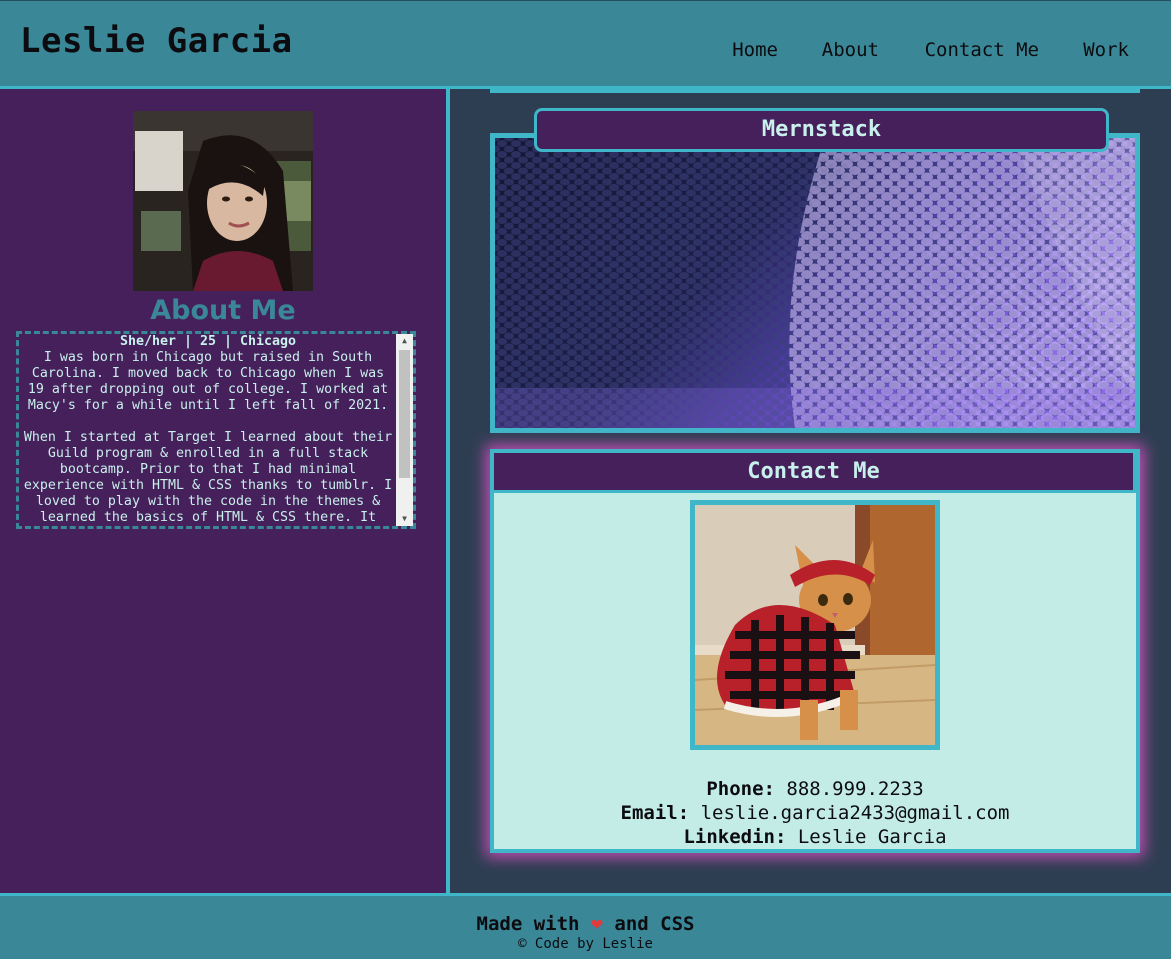 Image resolution: width=1171 pixels, height=959 pixels. I want to click on email-label: Email:, so click(655, 813).